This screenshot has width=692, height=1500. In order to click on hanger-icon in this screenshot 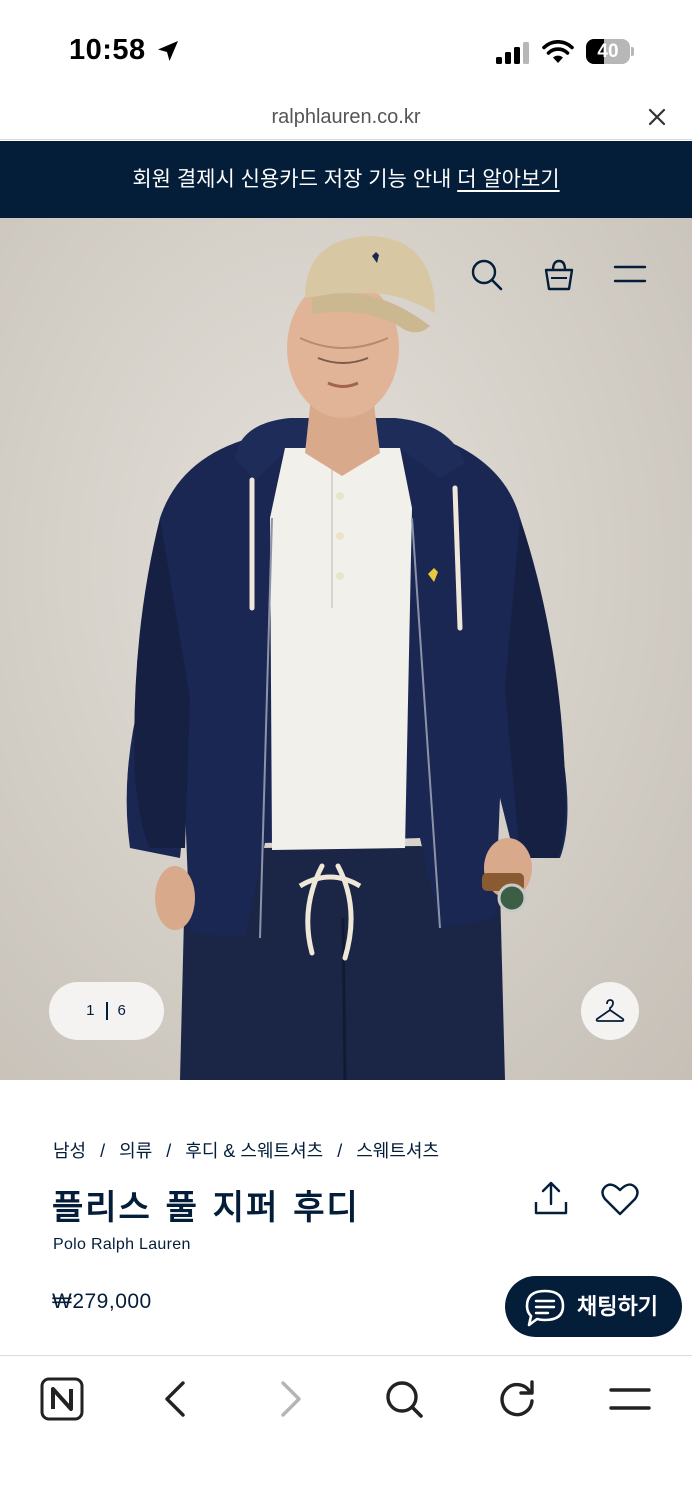, I will do `click(610, 1010)`.